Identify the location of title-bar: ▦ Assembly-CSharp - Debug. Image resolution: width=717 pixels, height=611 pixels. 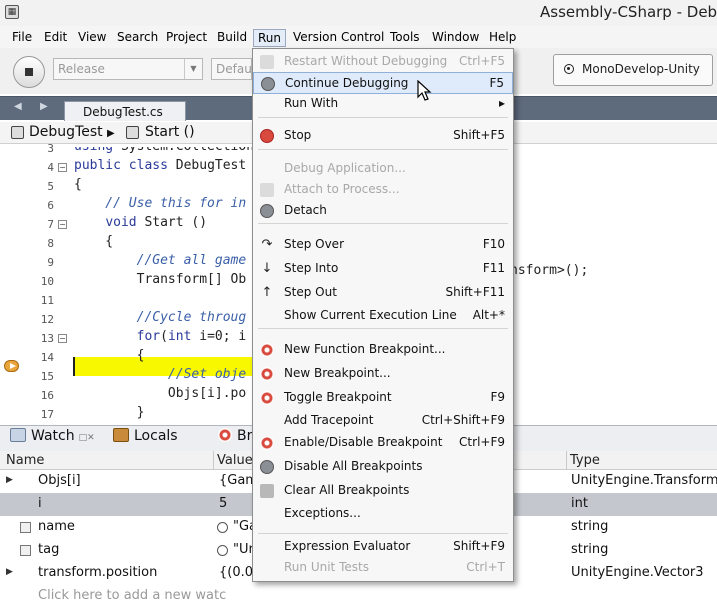
(358, 13).